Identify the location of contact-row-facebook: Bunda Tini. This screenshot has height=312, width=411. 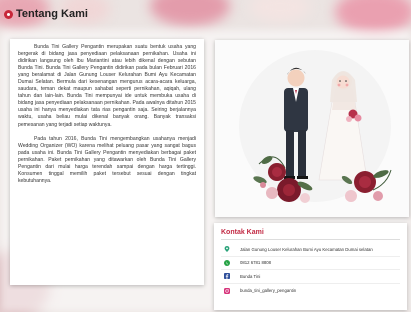
(310, 277).